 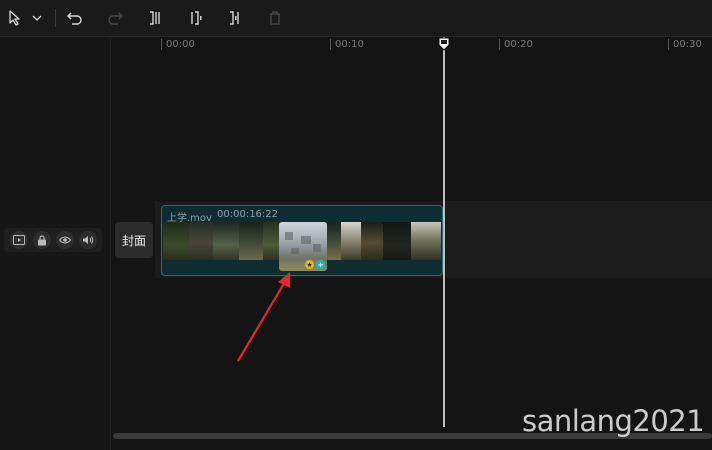 What do you see at coordinates (115, 18) in the screenshot?
I see `redo-icon` at bounding box center [115, 18].